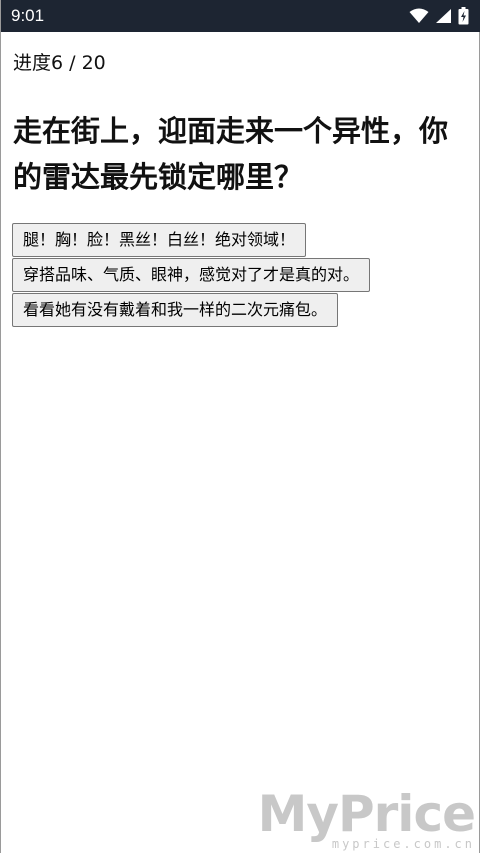  I want to click on watermark: MyPrice myprice.com.cn, so click(366, 818).